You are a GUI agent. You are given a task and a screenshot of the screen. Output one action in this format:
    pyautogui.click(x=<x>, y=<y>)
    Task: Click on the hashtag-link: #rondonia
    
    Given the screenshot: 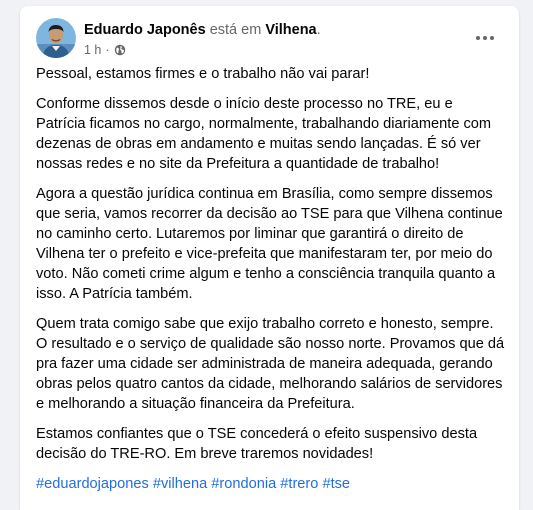 What is the action you would take?
    pyautogui.click(x=243, y=484)
    